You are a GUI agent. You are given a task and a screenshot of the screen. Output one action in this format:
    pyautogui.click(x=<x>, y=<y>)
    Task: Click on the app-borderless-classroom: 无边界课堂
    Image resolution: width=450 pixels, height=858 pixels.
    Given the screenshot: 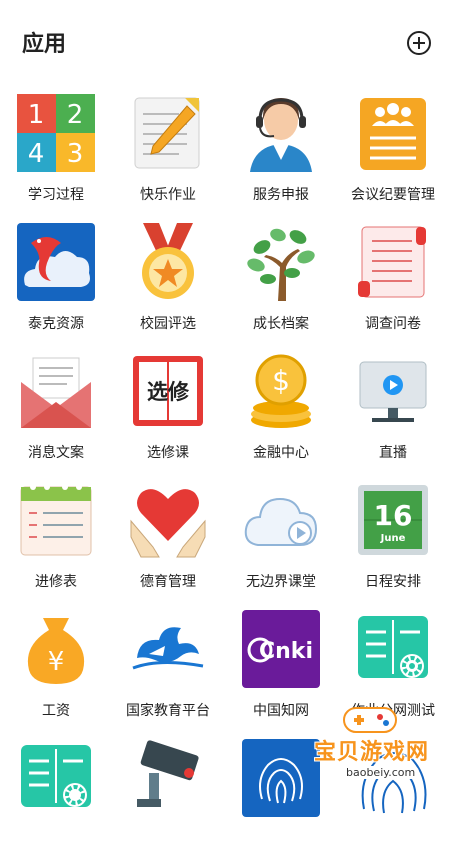 What is the action you would take?
    pyautogui.click(x=281, y=540)
    